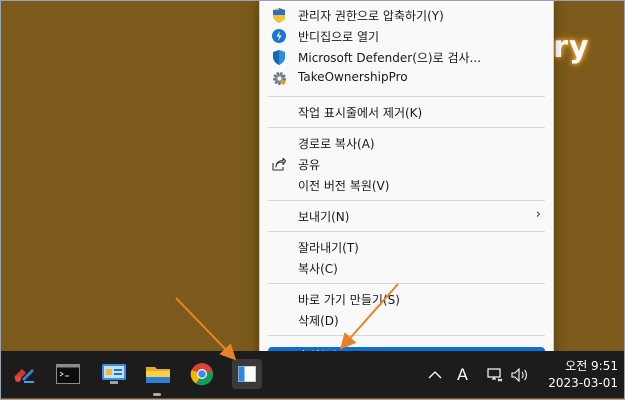  Describe the element at coordinates (369, 316) in the screenshot. I see `arrow-to-properties` at that location.